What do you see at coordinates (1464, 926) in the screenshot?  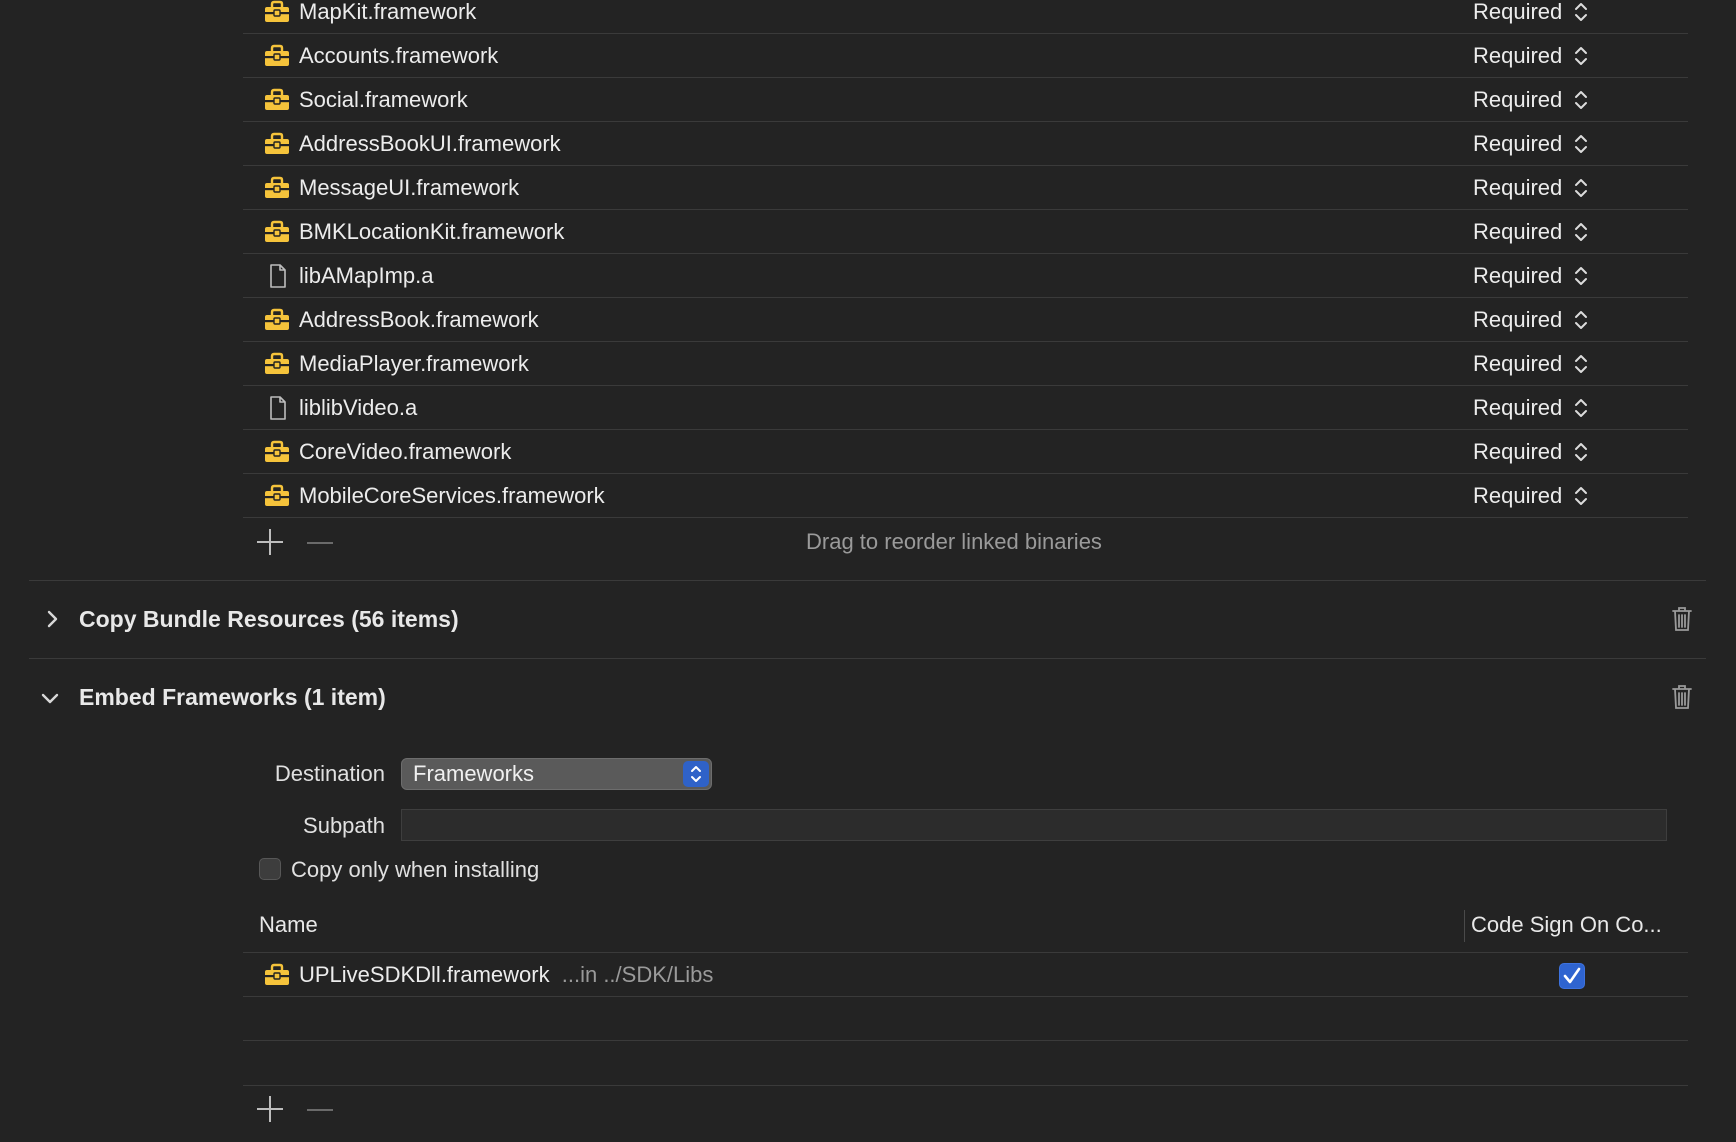 I see `column-separator` at bounding box center [1464, 926].